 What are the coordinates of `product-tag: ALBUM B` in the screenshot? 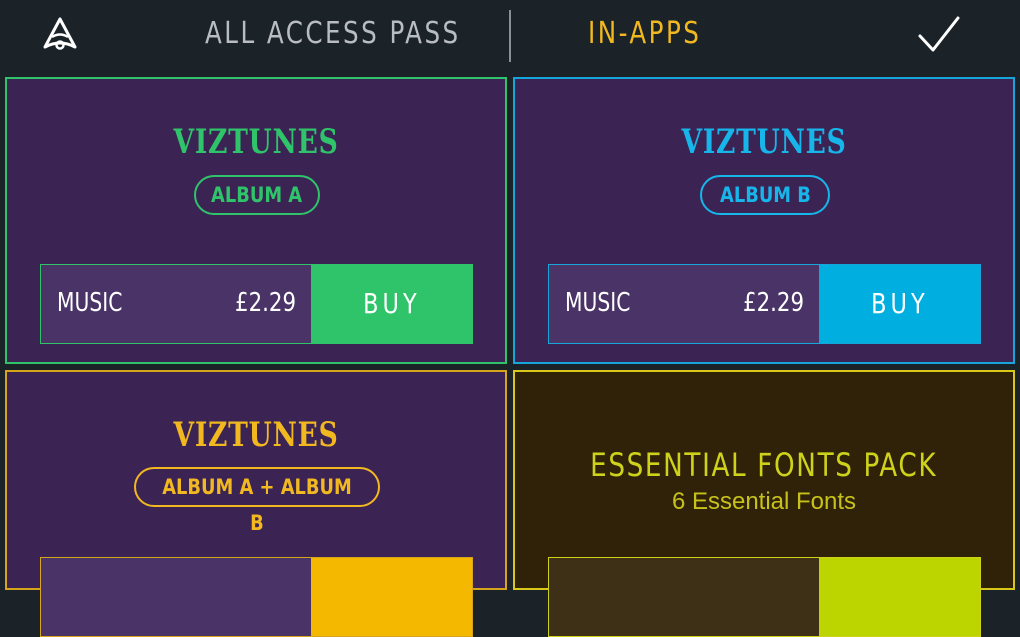 It's located at (765, 195).